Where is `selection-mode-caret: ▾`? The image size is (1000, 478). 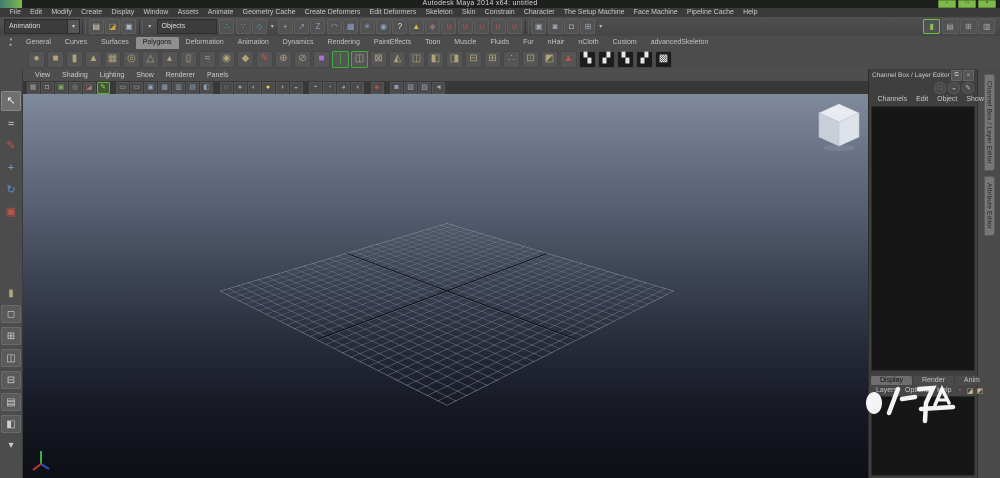
selection-mode-caret: ▾ is located at coordinates (150, 26).